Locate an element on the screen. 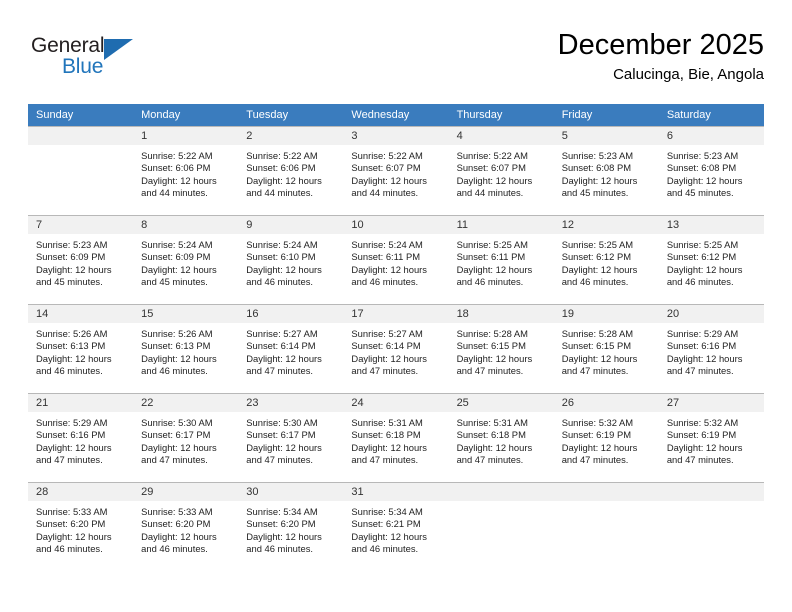  weekday-header-monday: Monday is located at coordinates (186, 115).